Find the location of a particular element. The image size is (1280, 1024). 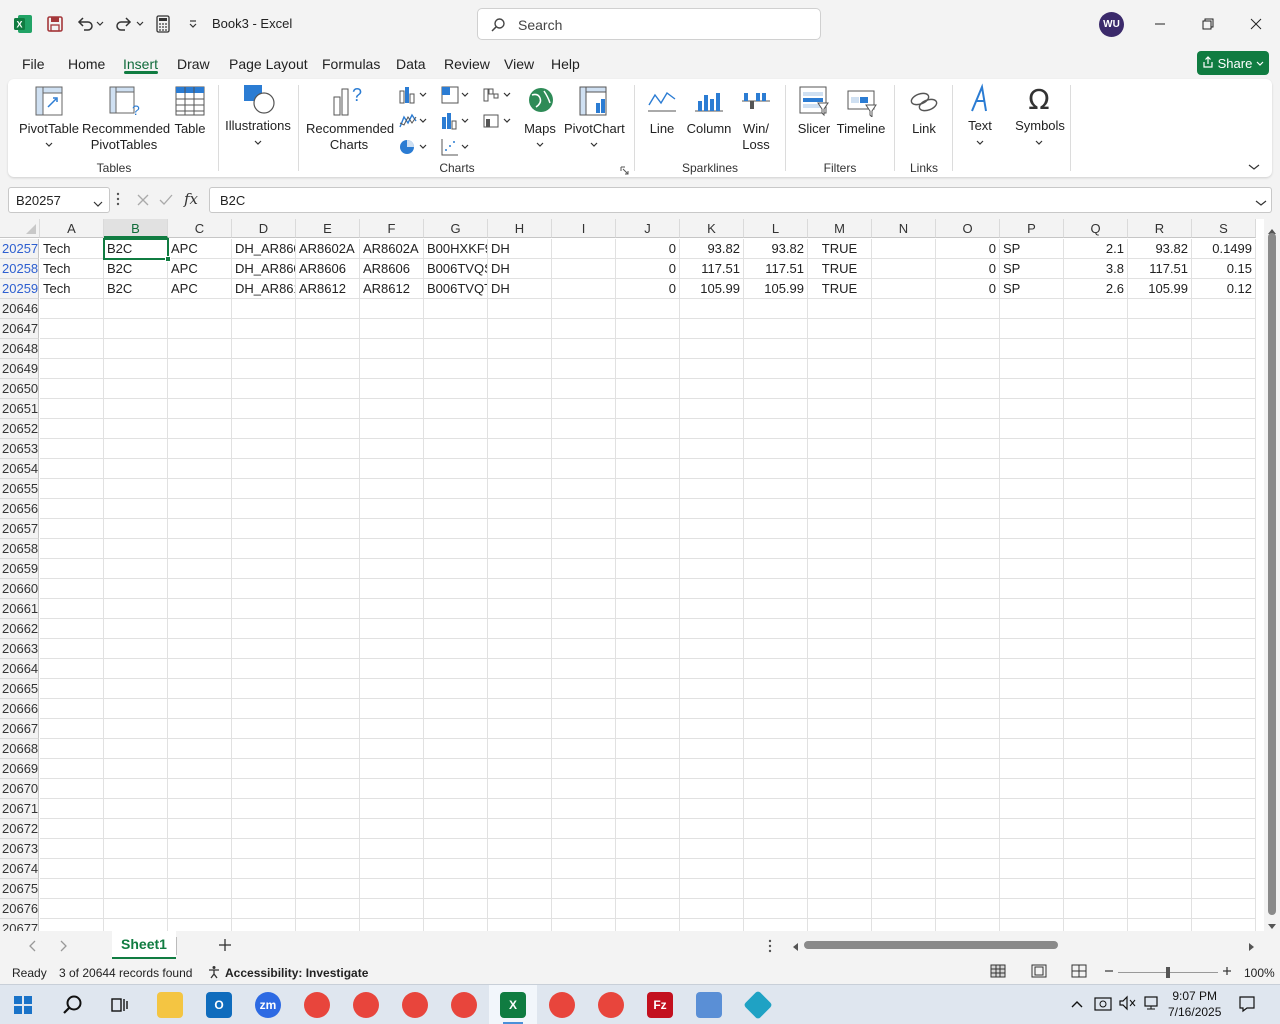

cancel-entry-icon is located at coordinates (143, 201).